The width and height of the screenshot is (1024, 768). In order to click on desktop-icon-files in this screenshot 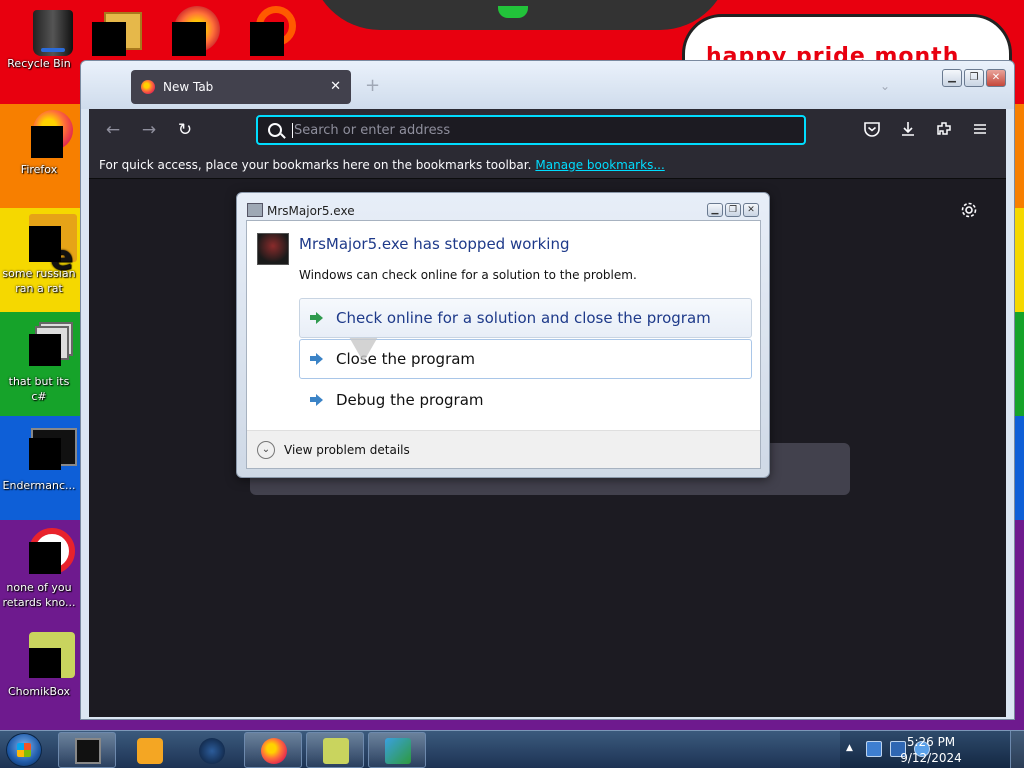, I will do `click(119, 33)`.